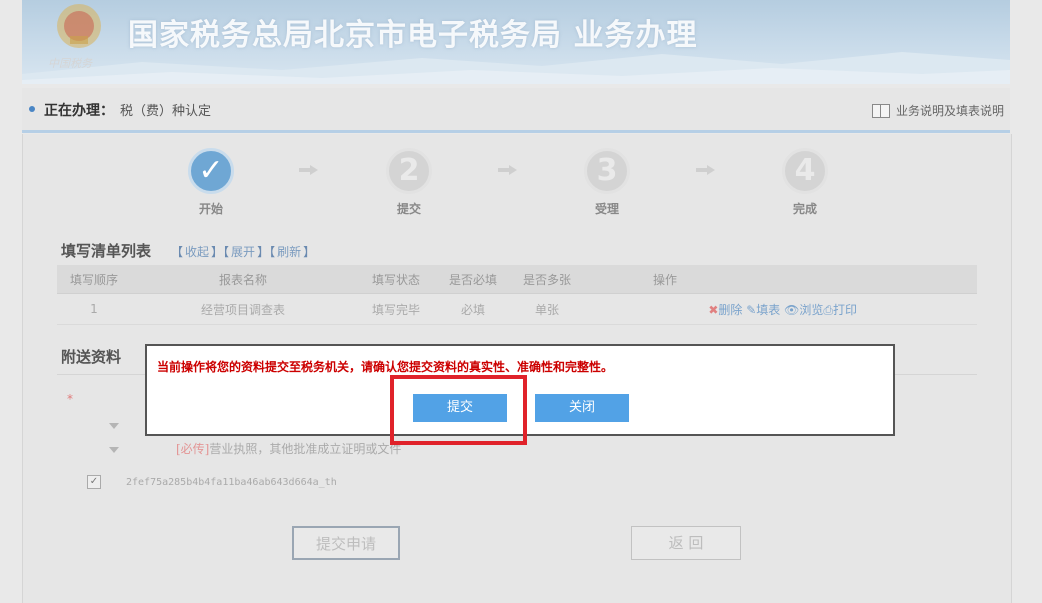 The height and width of the screenshot is (603, 1042). Describe the element at coordinates (346, 543) in the screenshot. I see `submit-application-button: 提交申请` at that location.